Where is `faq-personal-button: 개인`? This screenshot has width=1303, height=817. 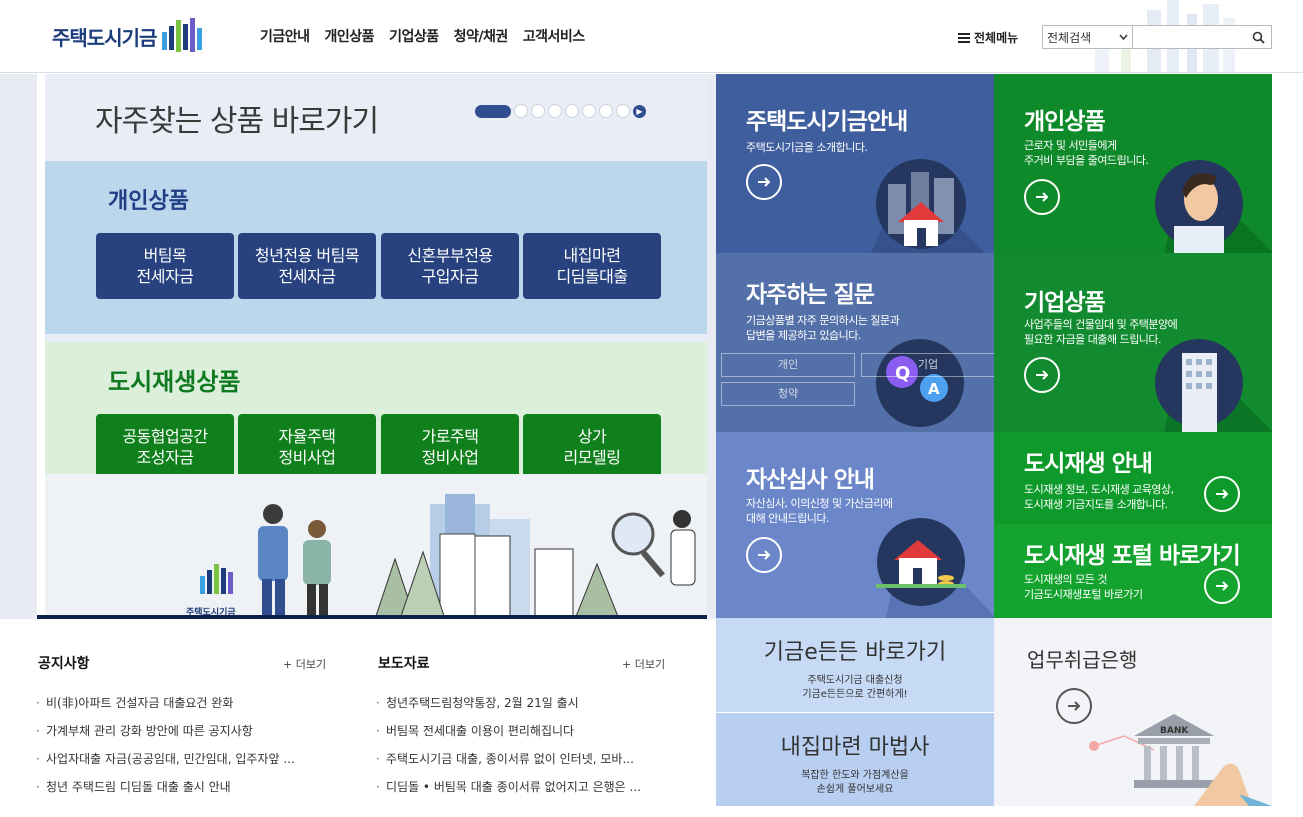
faq-personal-button: 개인 is located at coordinates (788, 365).